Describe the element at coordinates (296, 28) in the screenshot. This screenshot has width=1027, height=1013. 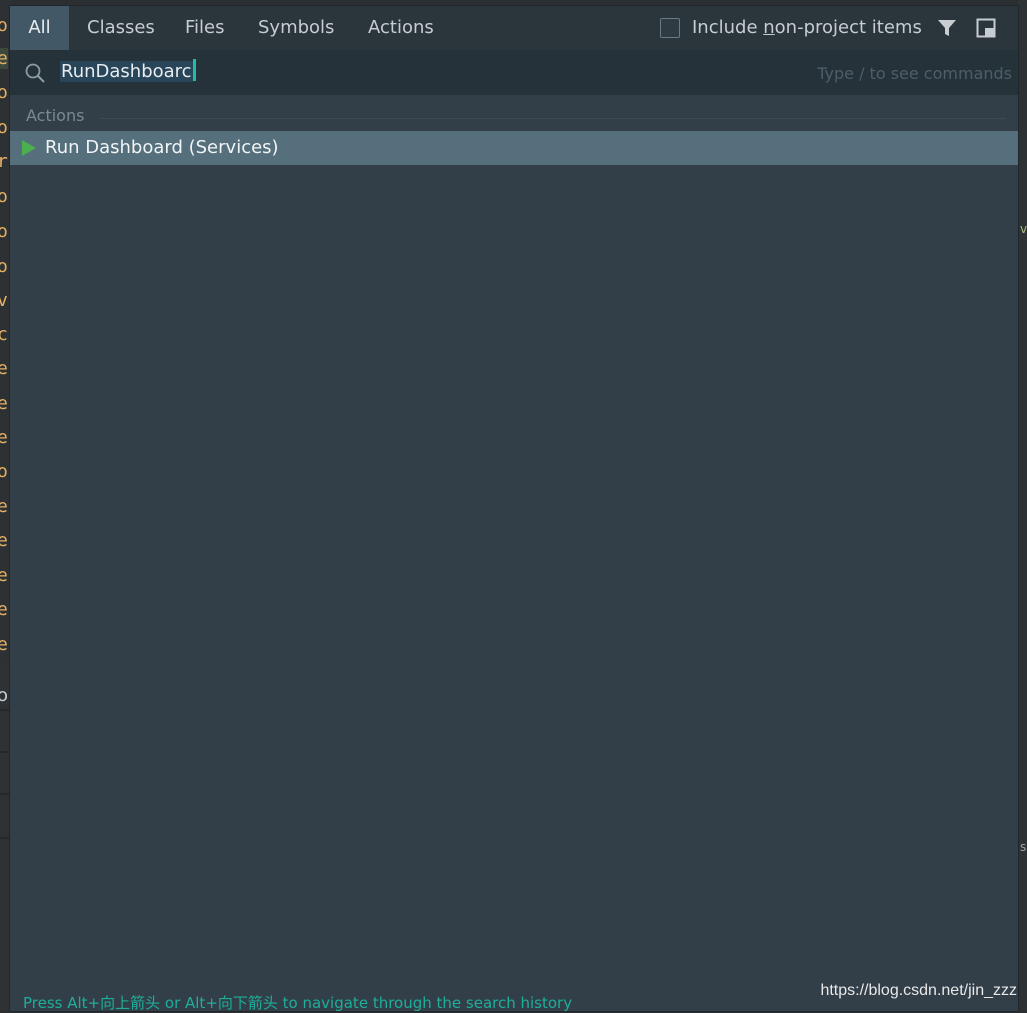
I see `tab-symbols: Symbols` at that location.